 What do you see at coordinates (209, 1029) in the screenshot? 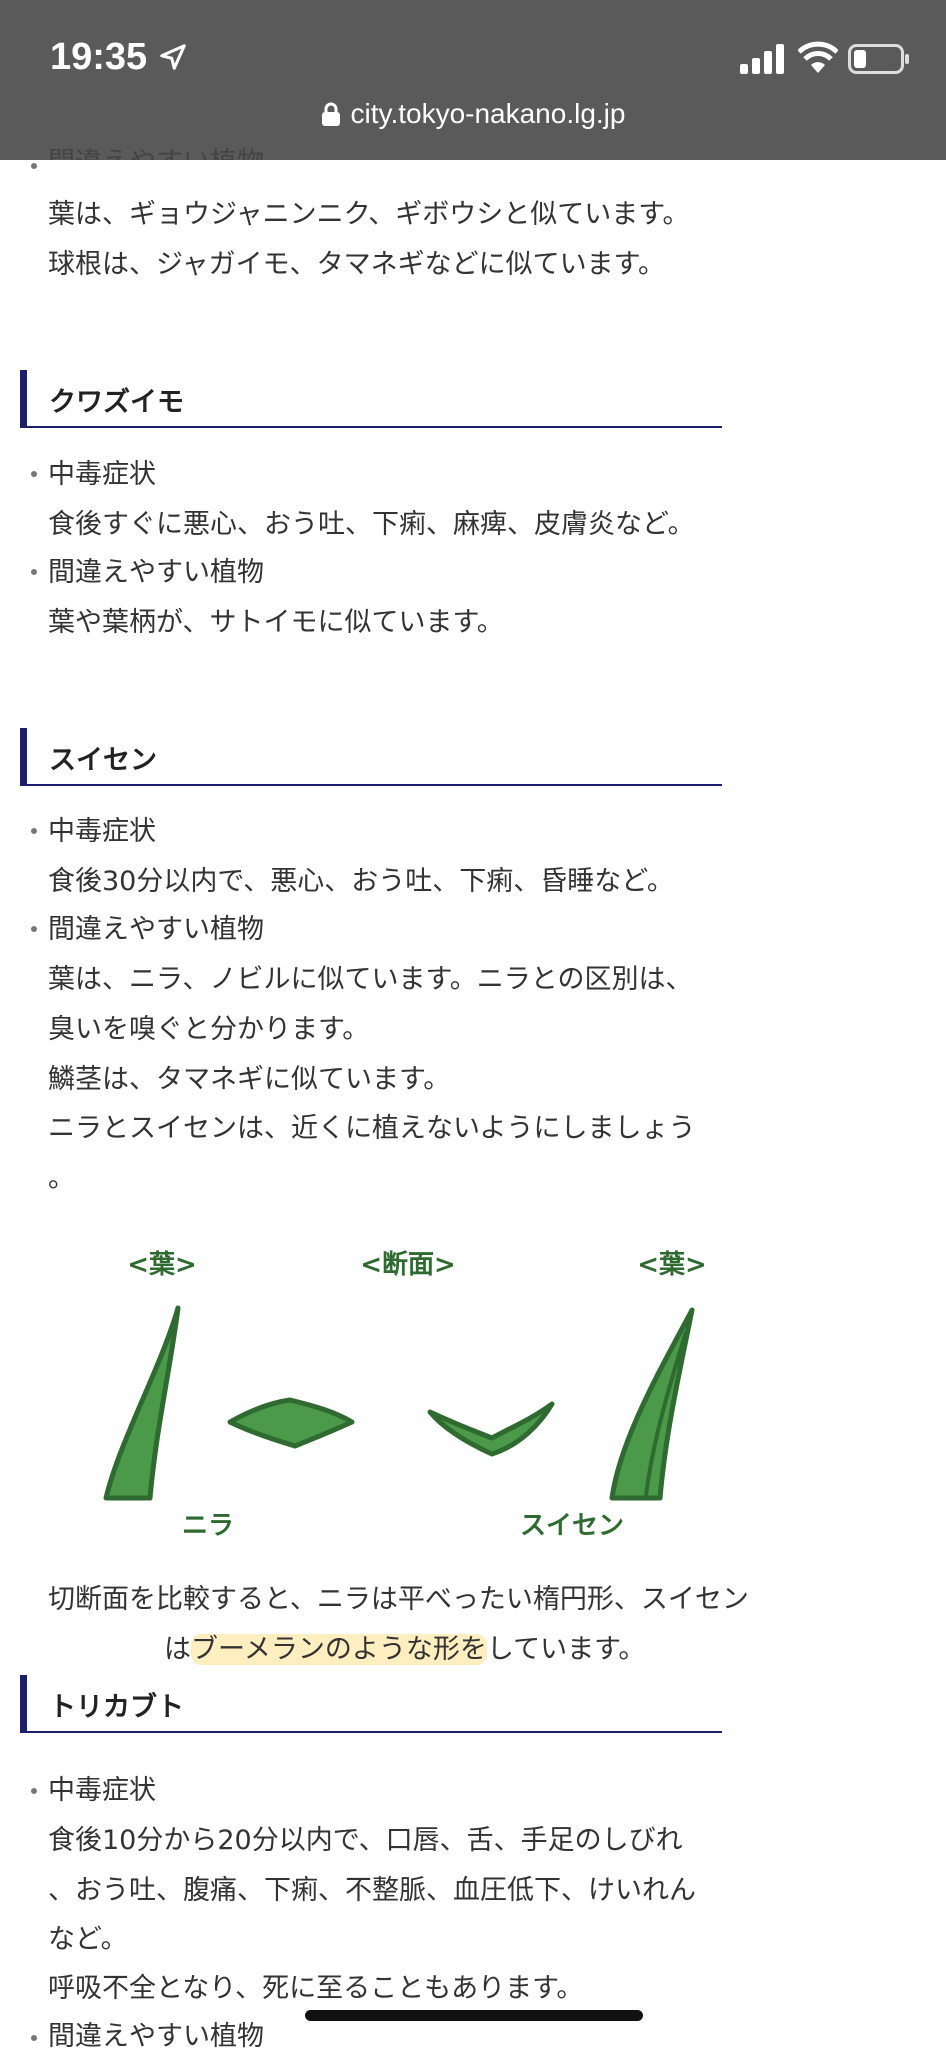
I see `confusion-text: 臭いを嗅ぐと分かります。` at bounding box center [209, 1029].